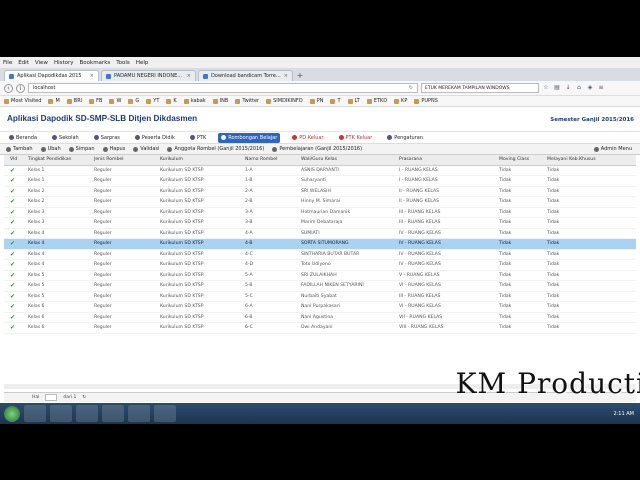 The height and width of the screenshot is (480, 640). I want to click on new-tab-button: +, so click(300, 76).